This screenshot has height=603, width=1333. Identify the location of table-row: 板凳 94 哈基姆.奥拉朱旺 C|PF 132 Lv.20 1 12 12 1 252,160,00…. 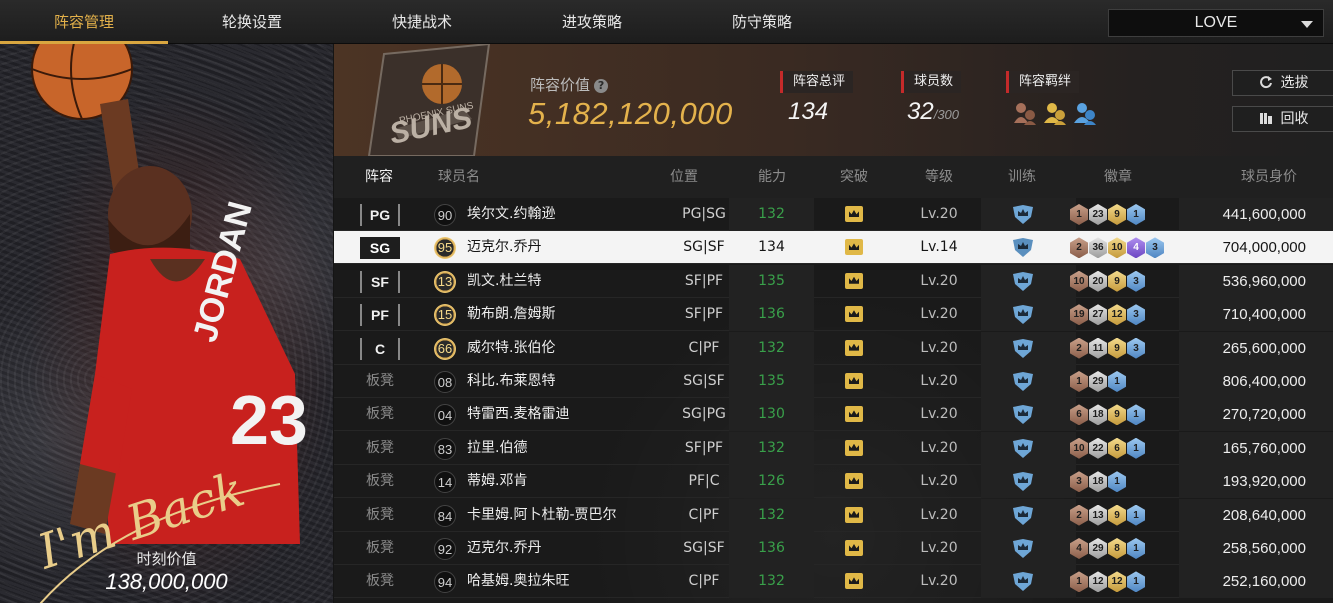
(833, 582).